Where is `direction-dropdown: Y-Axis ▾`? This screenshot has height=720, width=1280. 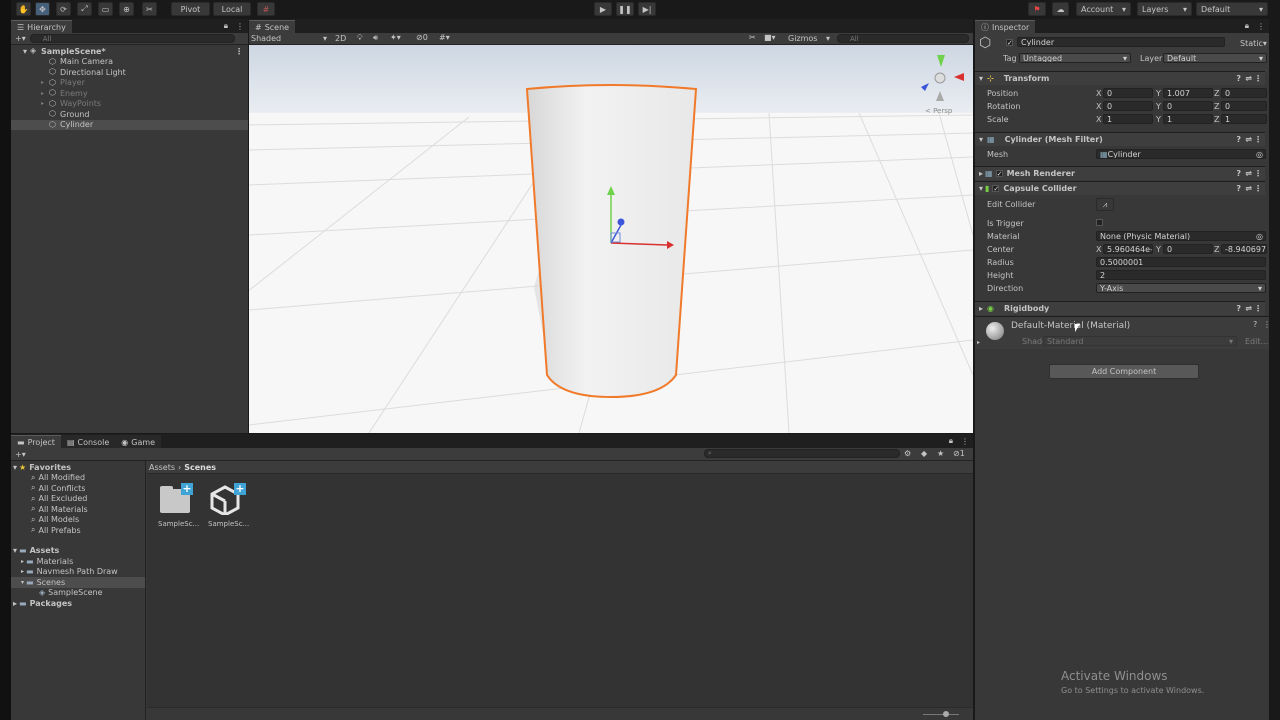 direction-dropdown: Y-Axis ▾ is located at coordinates (1181, 288).